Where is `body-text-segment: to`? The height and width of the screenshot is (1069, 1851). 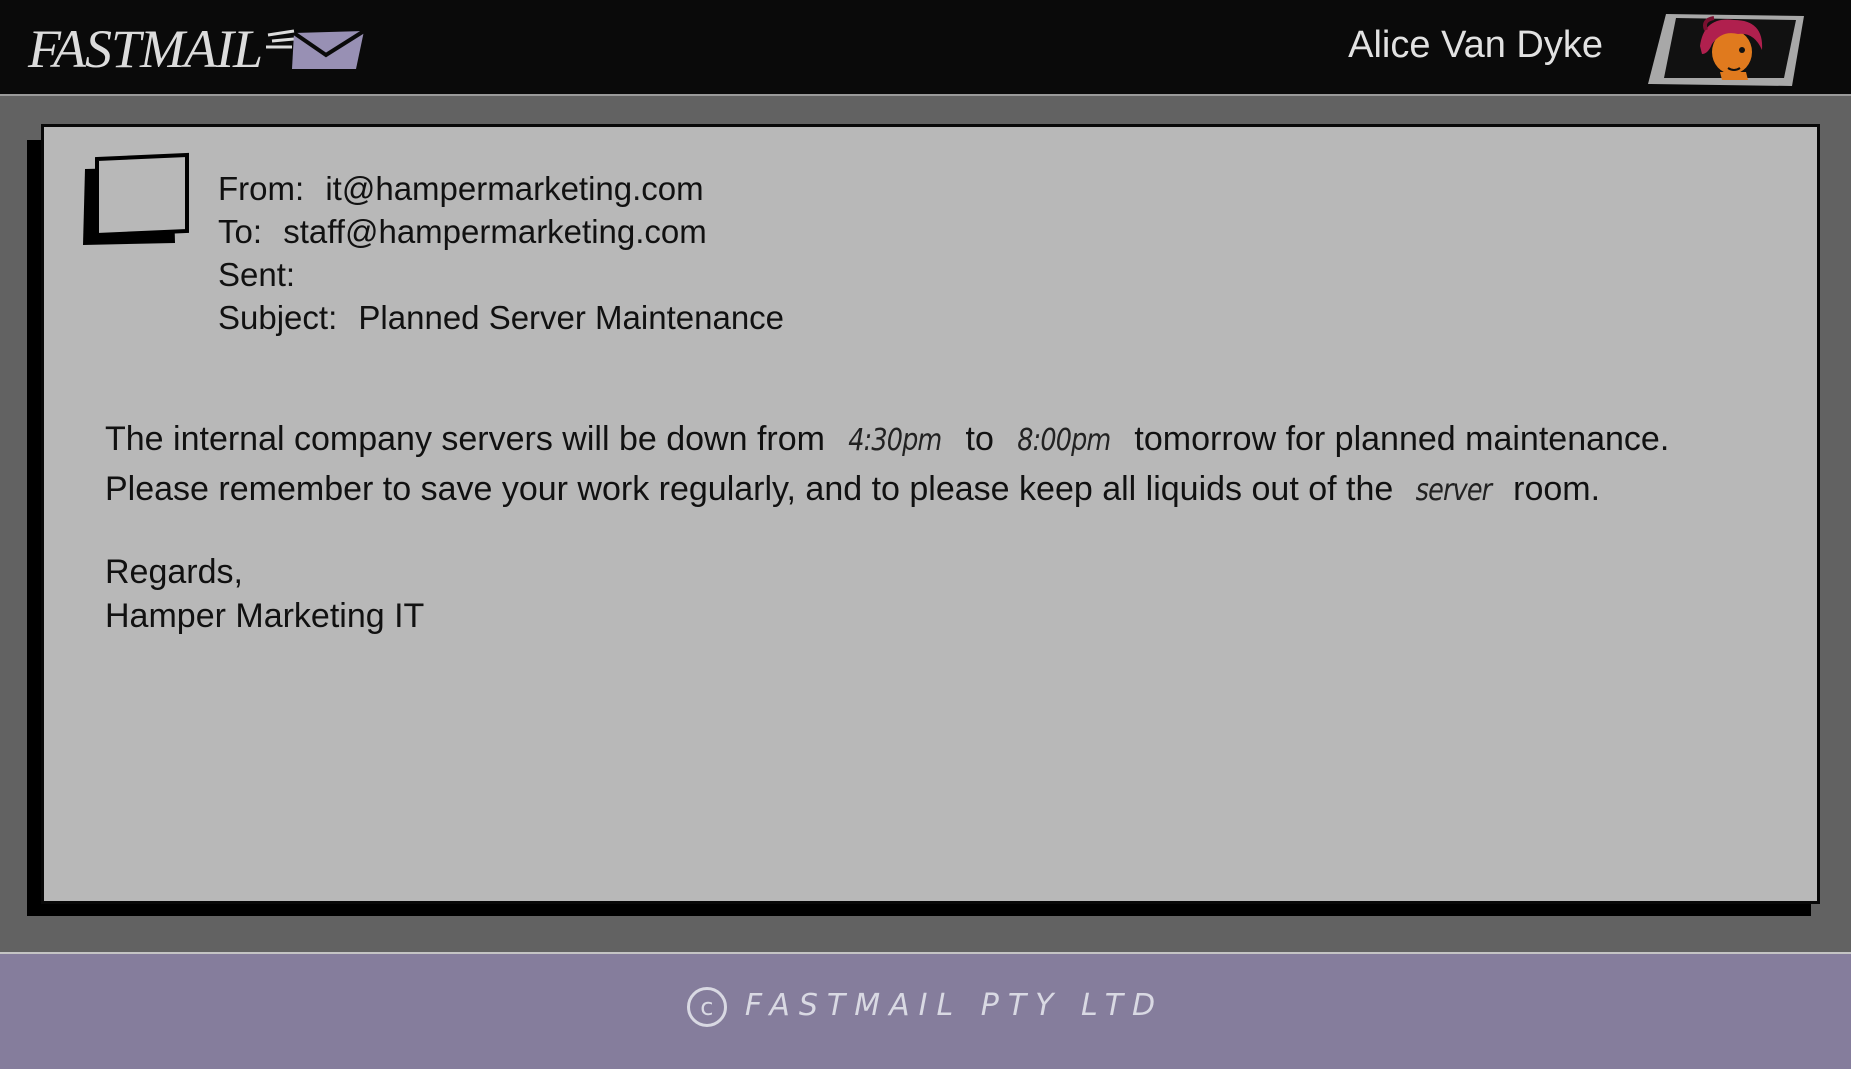 body-text-segment: to is located at coordinates (979, 439).